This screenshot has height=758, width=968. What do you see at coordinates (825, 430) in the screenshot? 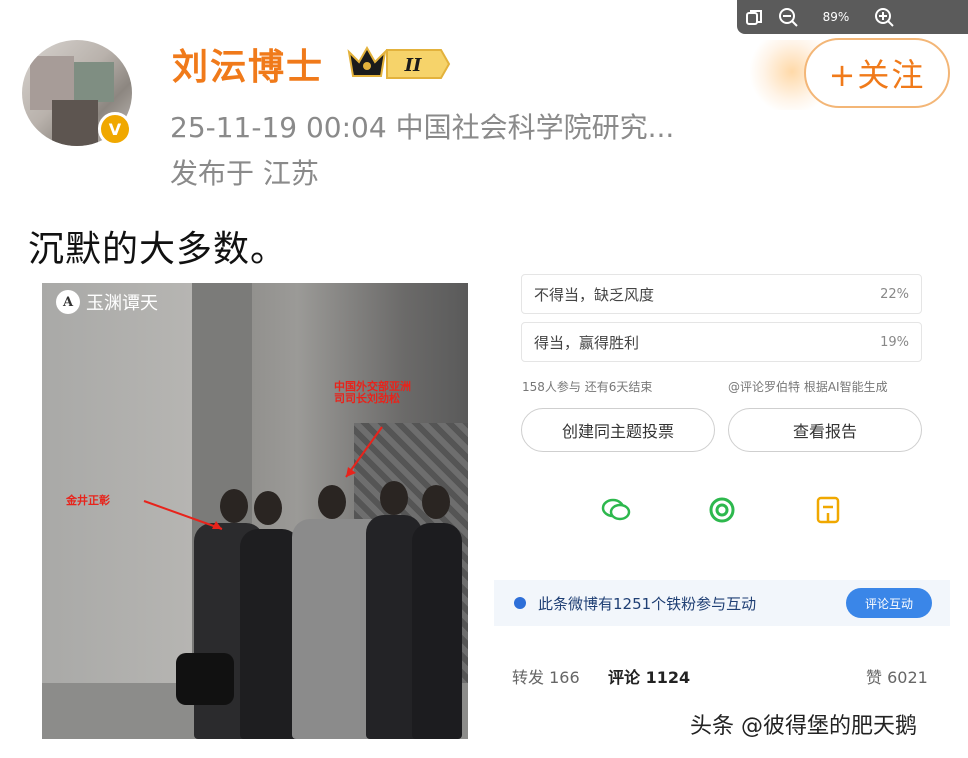
I see `view-report-button: 查看报告` at bounding box center [825, 430].